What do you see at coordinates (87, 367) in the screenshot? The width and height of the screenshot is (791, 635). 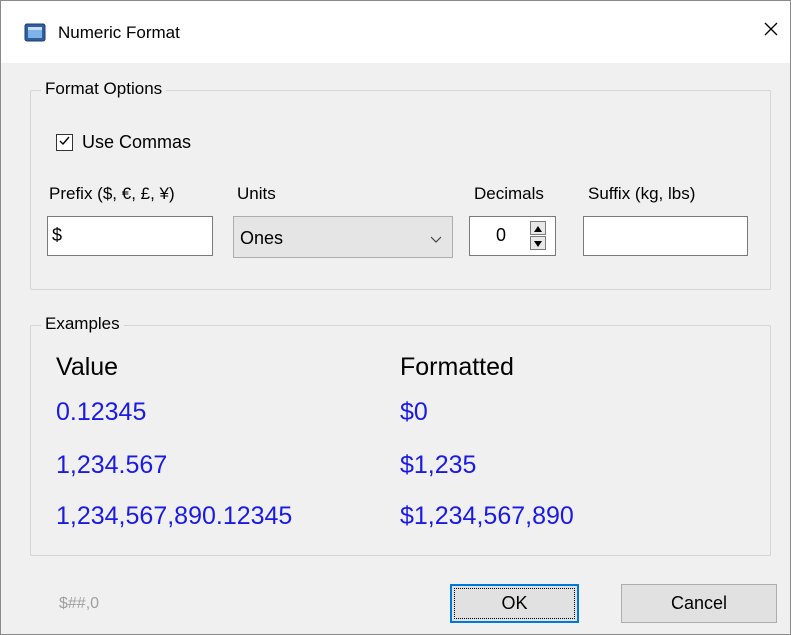 I see `value-column-header: Value` at bounding box center [87, 367].